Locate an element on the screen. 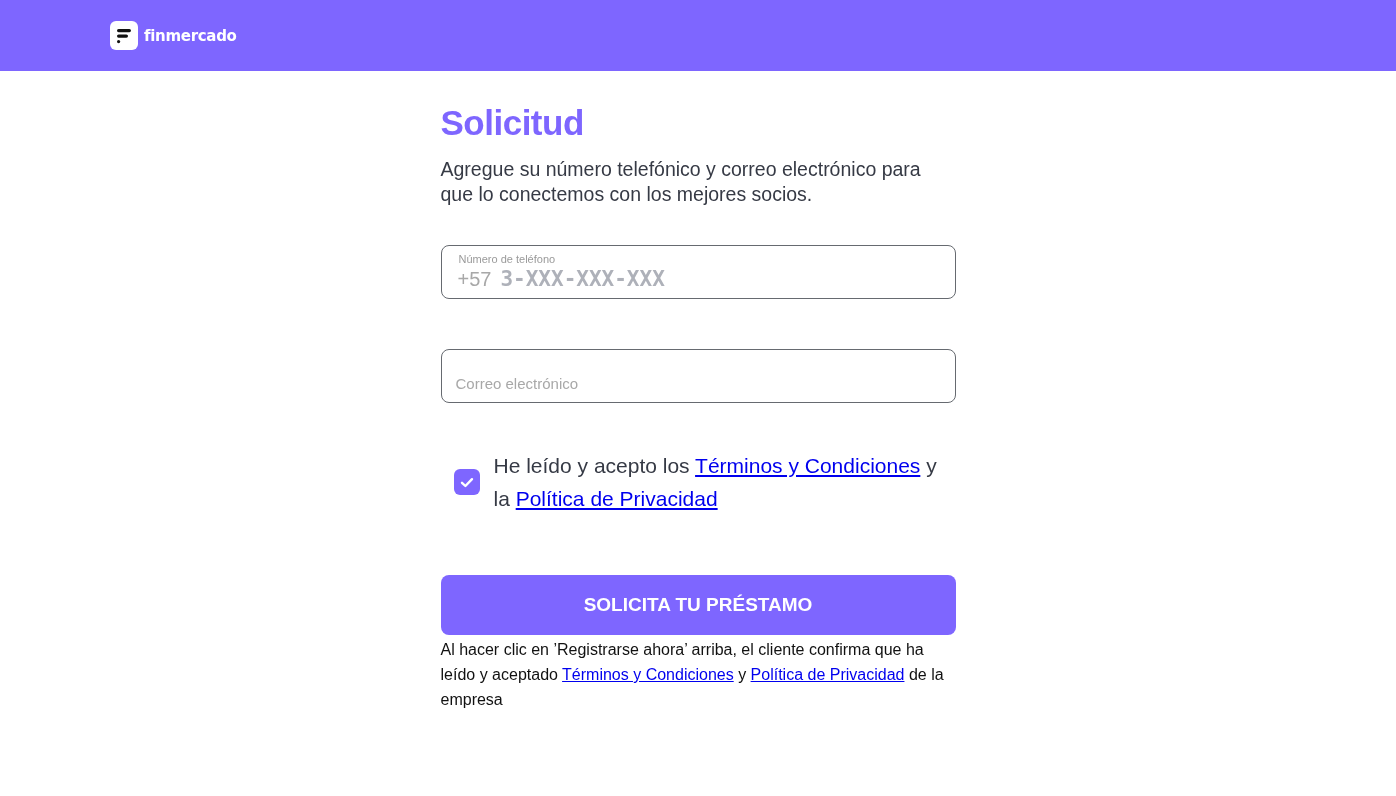 This screenshot has width=1396, height=796. submit-button: SOLICITA TU PRÉSTAMO is located at coordinates (698, 605).